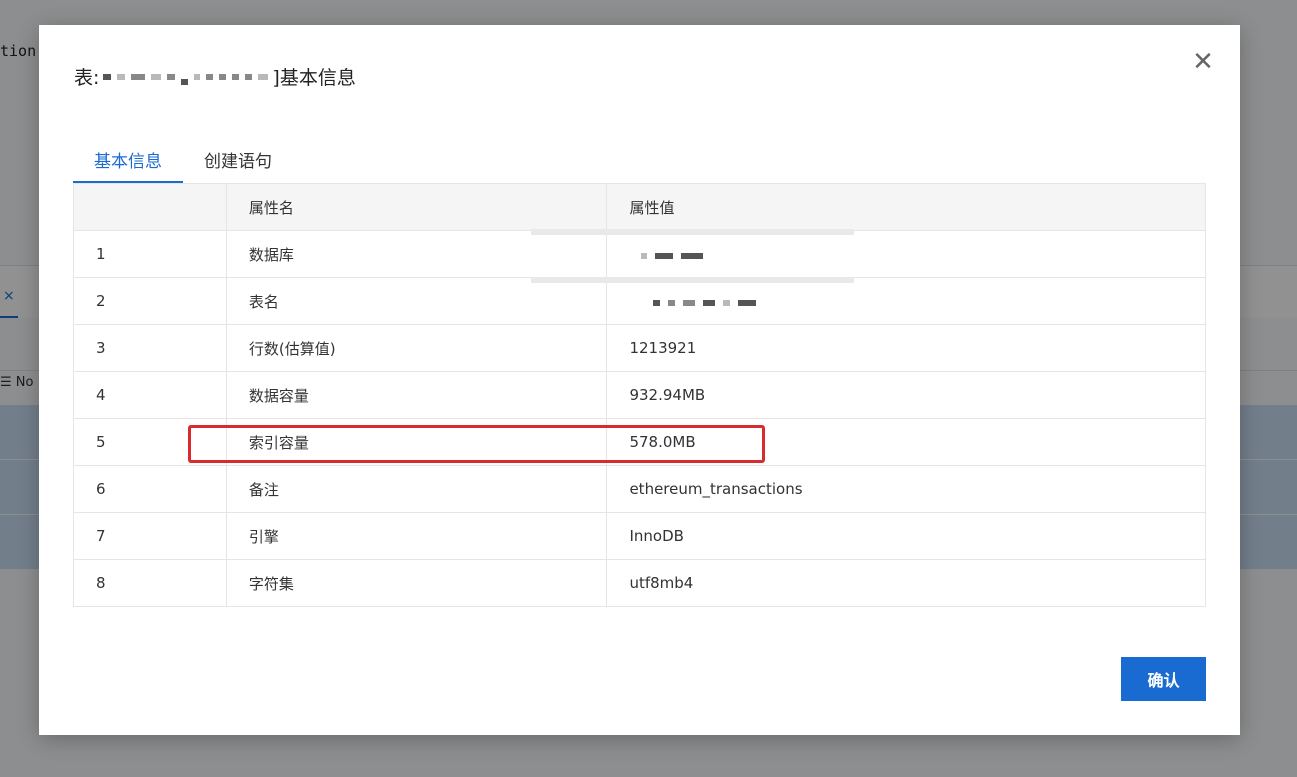 The width and height of the screenshot is (1297, 777). I want to click on close-icon: ✕, so click(1203, 62).